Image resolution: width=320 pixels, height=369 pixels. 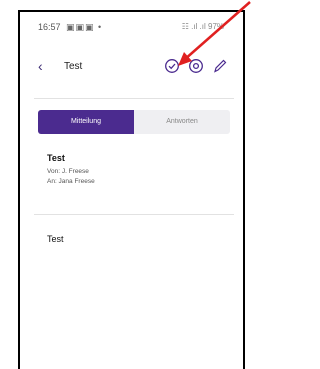 What do you see at coordinates (56, 158) in the screenshot?
I see `message-subject: Test` at bounding box center [56, 158].